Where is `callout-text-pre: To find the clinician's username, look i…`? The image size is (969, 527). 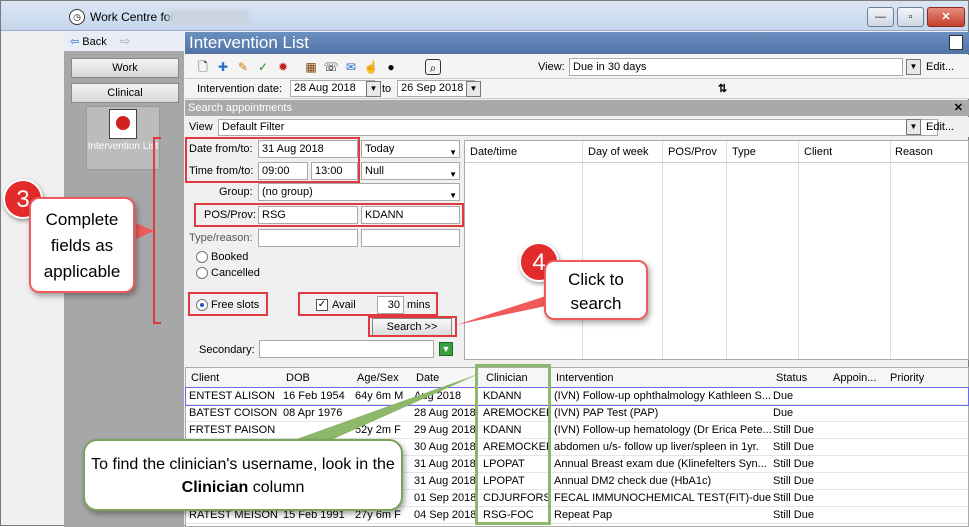
callout-text-pre: To find the clinician's username, look i… is located at coordinates (243, 464).